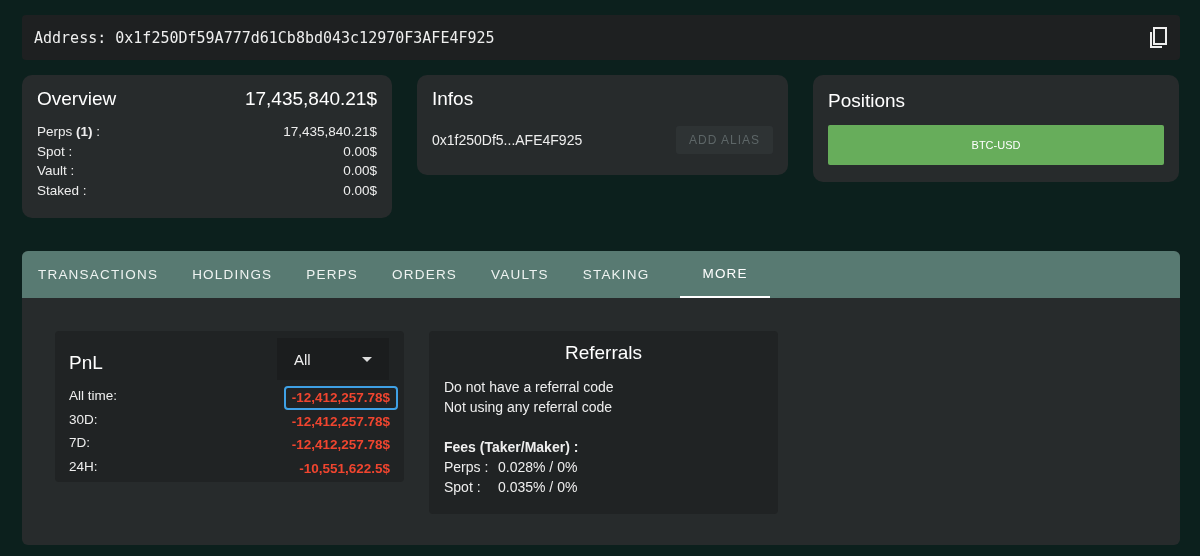 The height and width of the screenshot is (556, 1200). Describe the element at coordinates (310, 99) in the screenshot. I see `total-value: 17,435,840.21$` at that location.